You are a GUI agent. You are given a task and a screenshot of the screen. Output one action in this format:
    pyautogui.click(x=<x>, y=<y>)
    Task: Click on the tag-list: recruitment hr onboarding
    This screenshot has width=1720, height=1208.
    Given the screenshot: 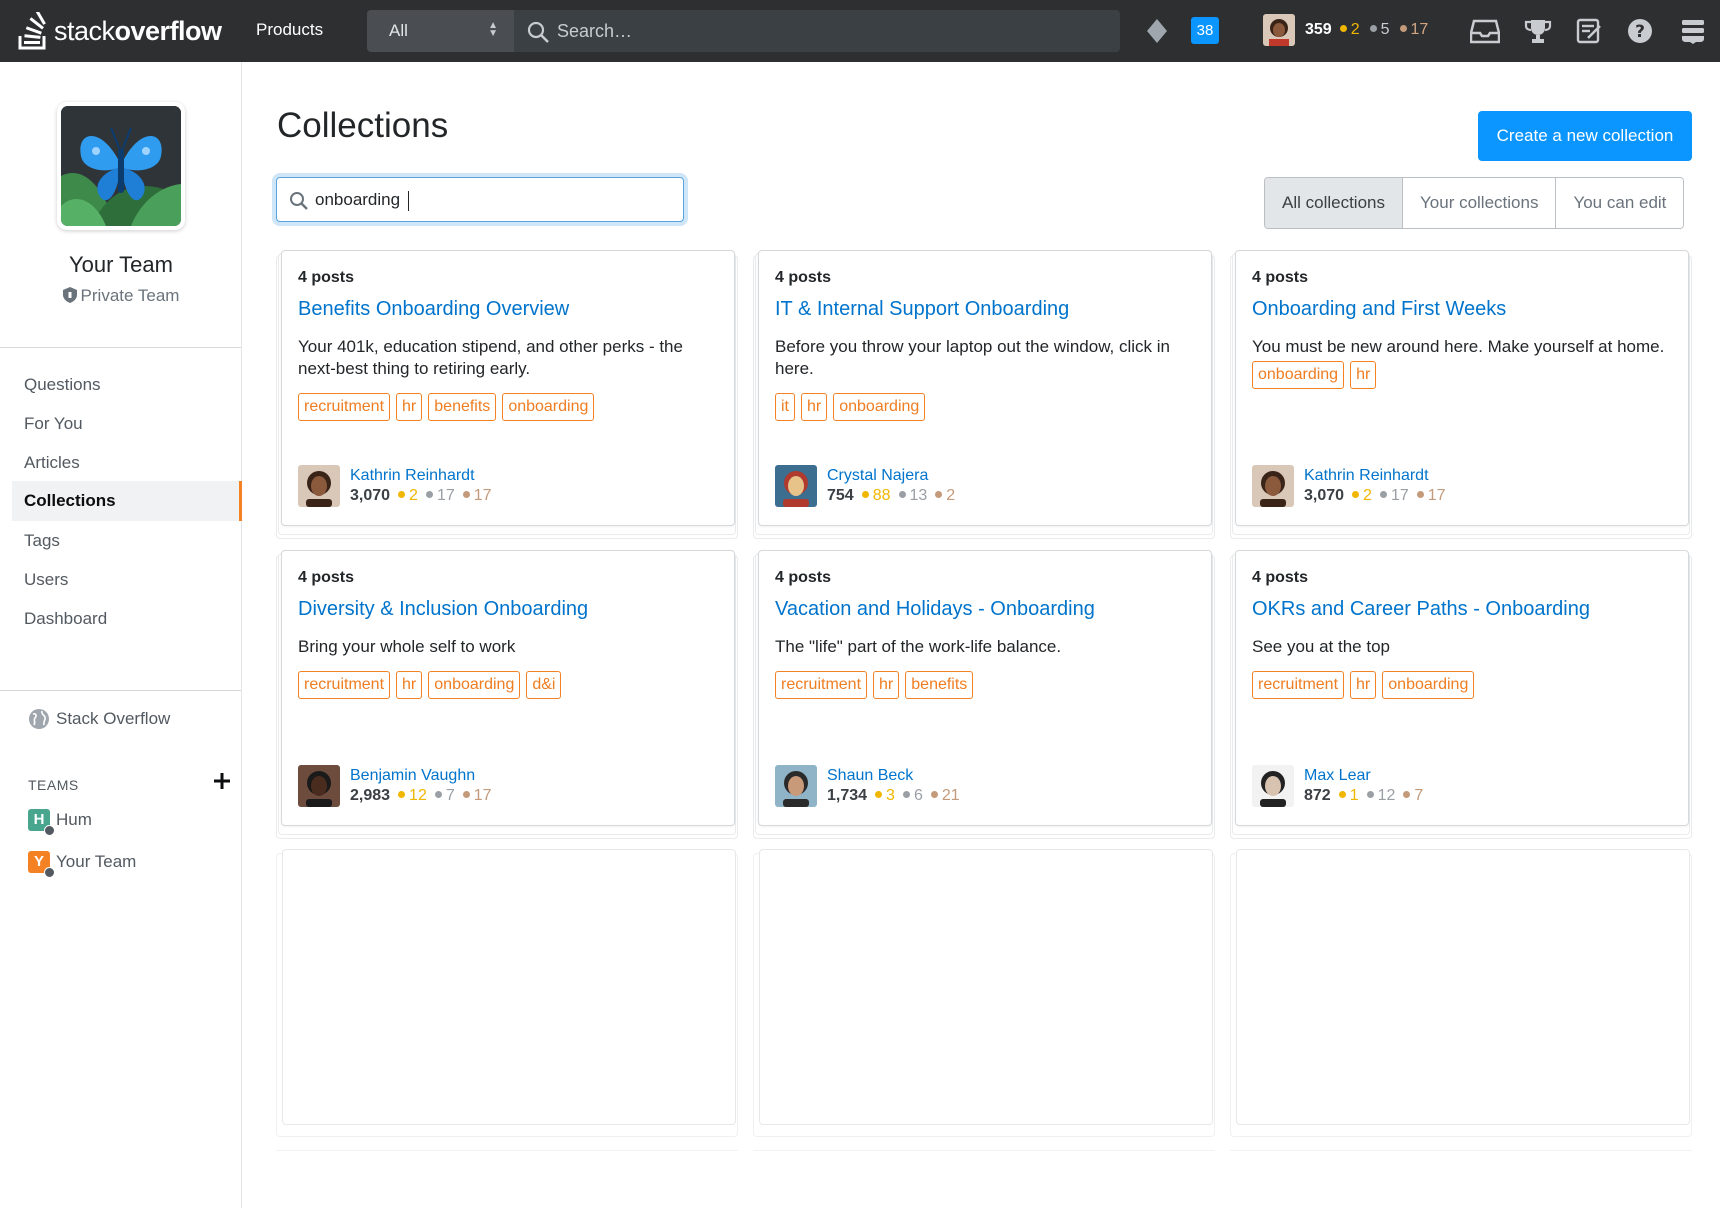 What is the action you would take?
    pyautogui.click(x=1363, y=685)
    